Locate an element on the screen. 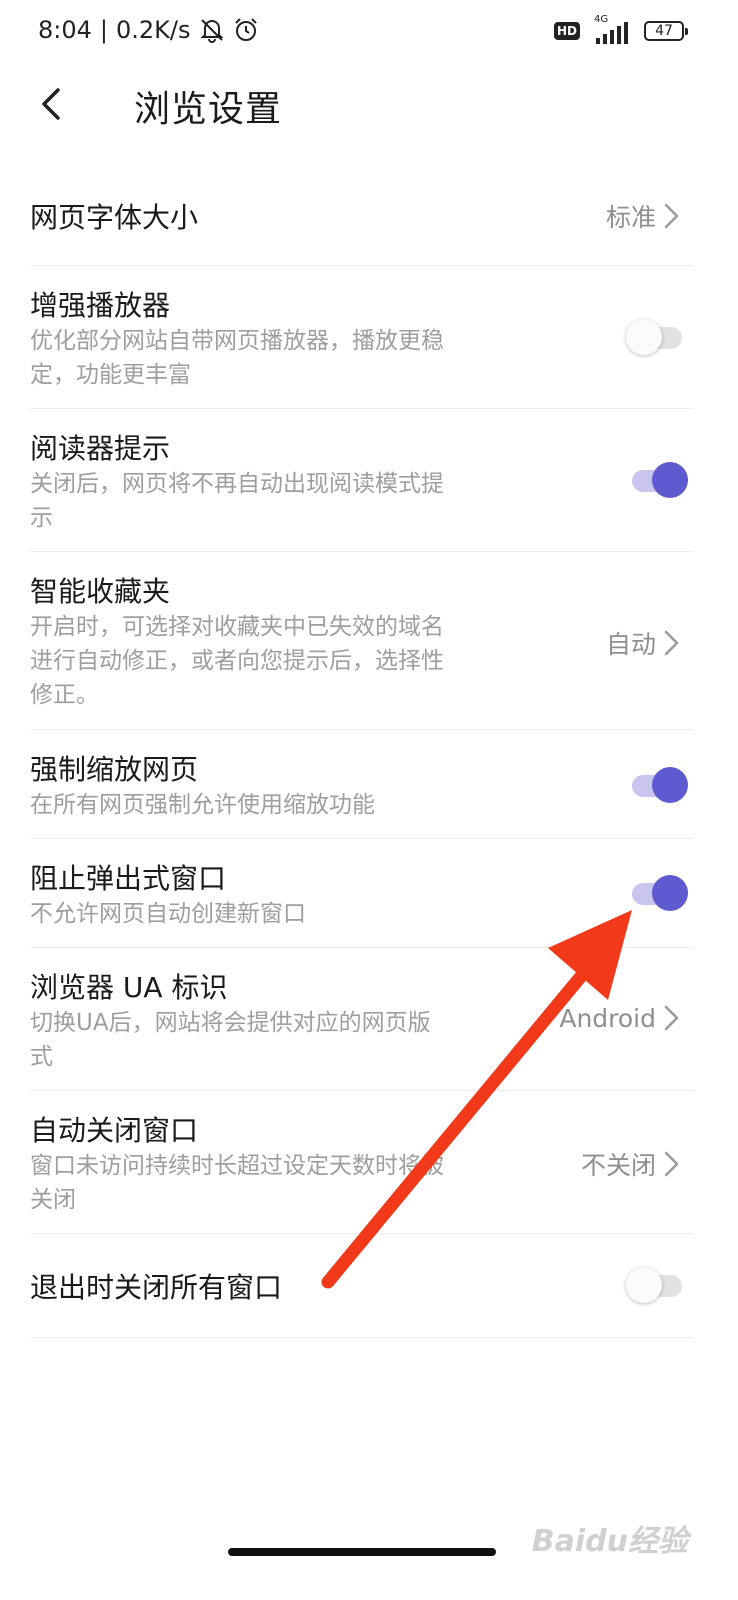 The width and height of the screenshot is (738, 1600). setting-value-group: 不关闭 is located at coordinates (630, 1164).